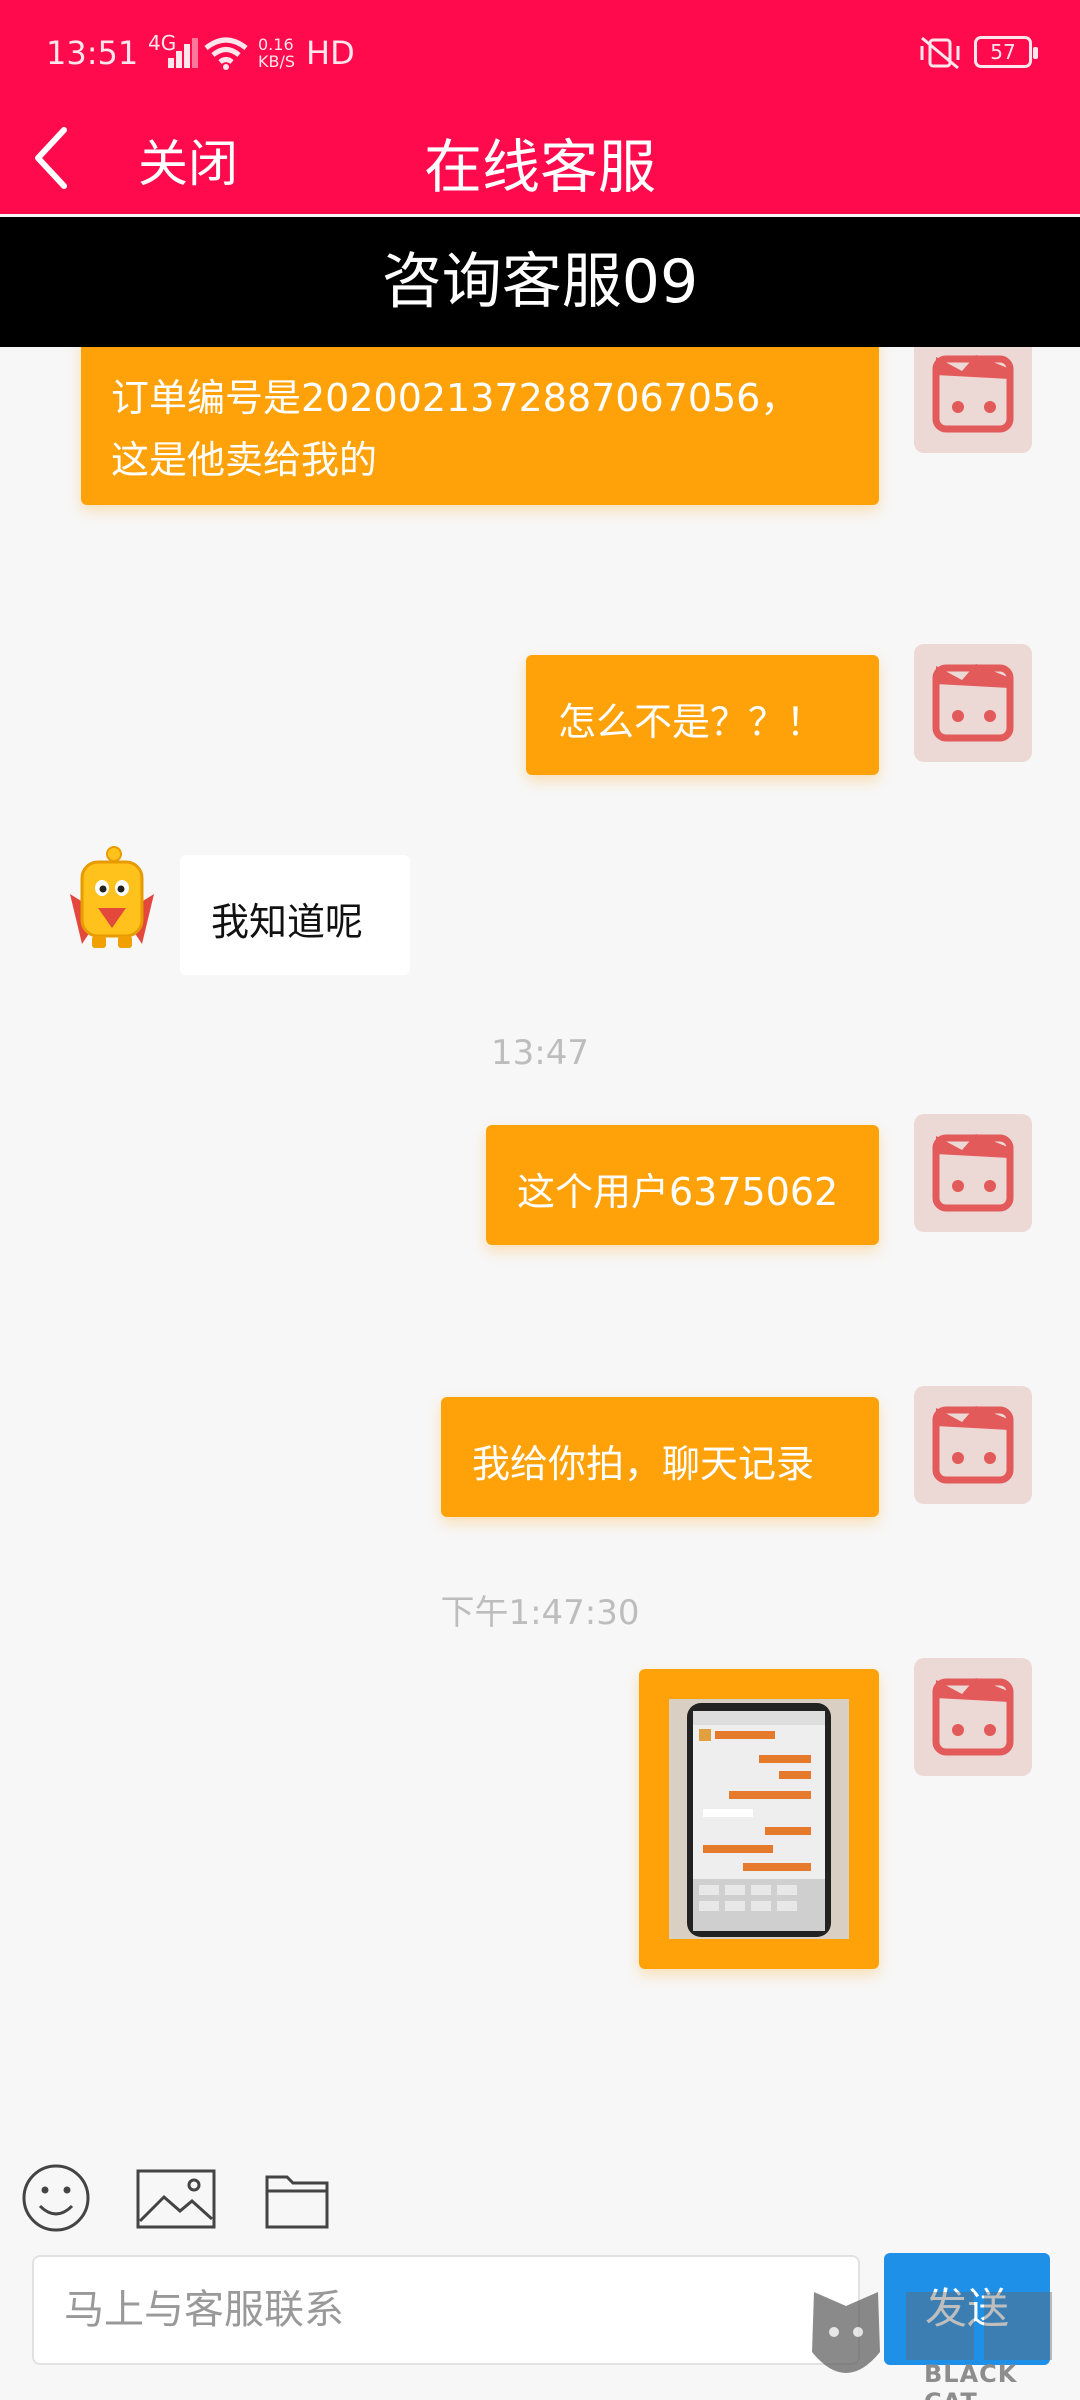  Describe the element at coordinates (691, 722) in the screenshot. I see `message-text: 怎么不是？？！` at that location.